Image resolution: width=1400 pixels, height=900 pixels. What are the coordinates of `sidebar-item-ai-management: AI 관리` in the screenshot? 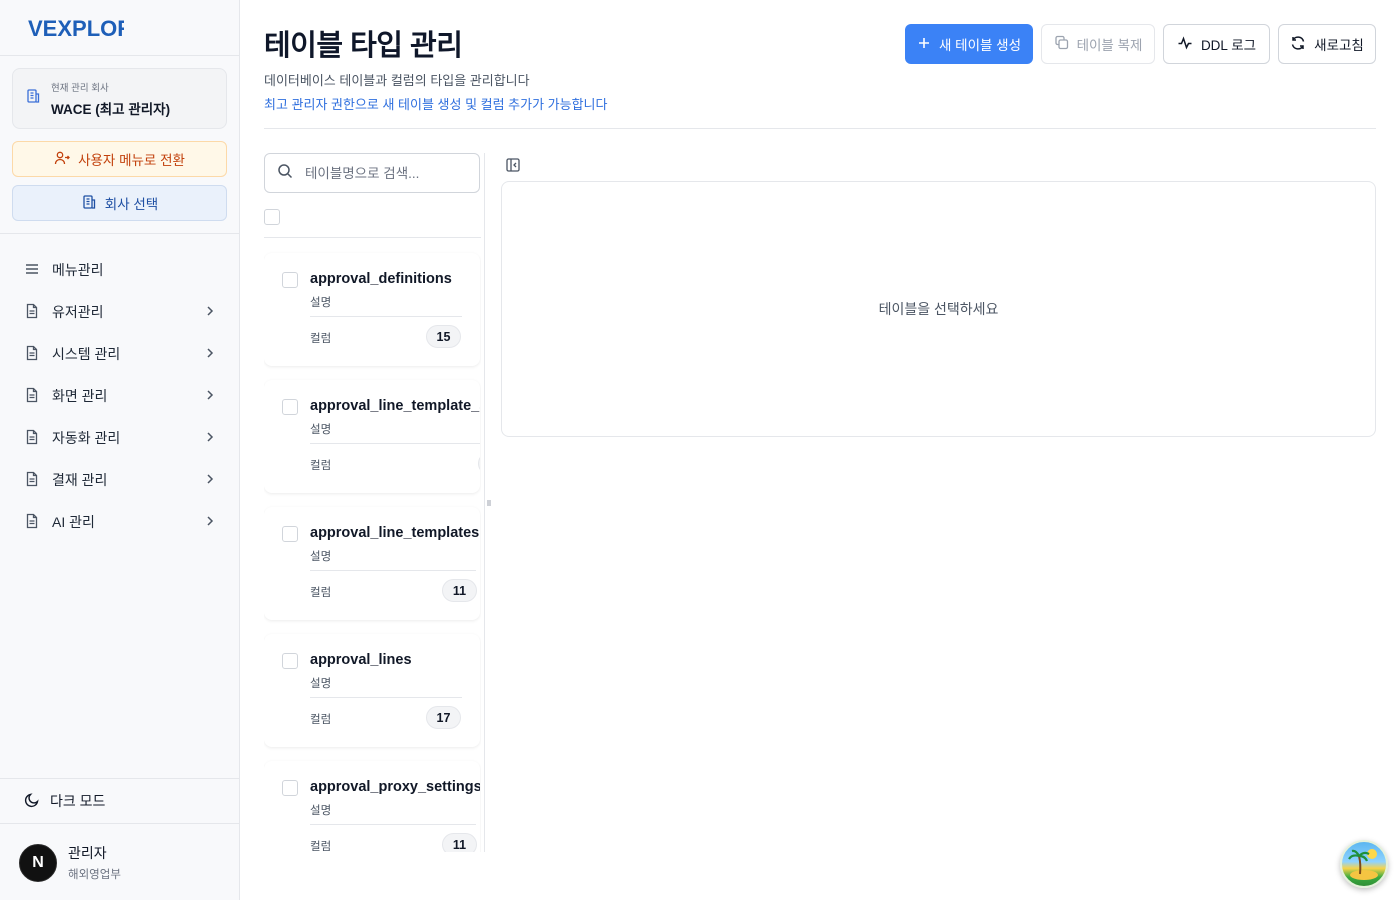 It's located at (119, 522).